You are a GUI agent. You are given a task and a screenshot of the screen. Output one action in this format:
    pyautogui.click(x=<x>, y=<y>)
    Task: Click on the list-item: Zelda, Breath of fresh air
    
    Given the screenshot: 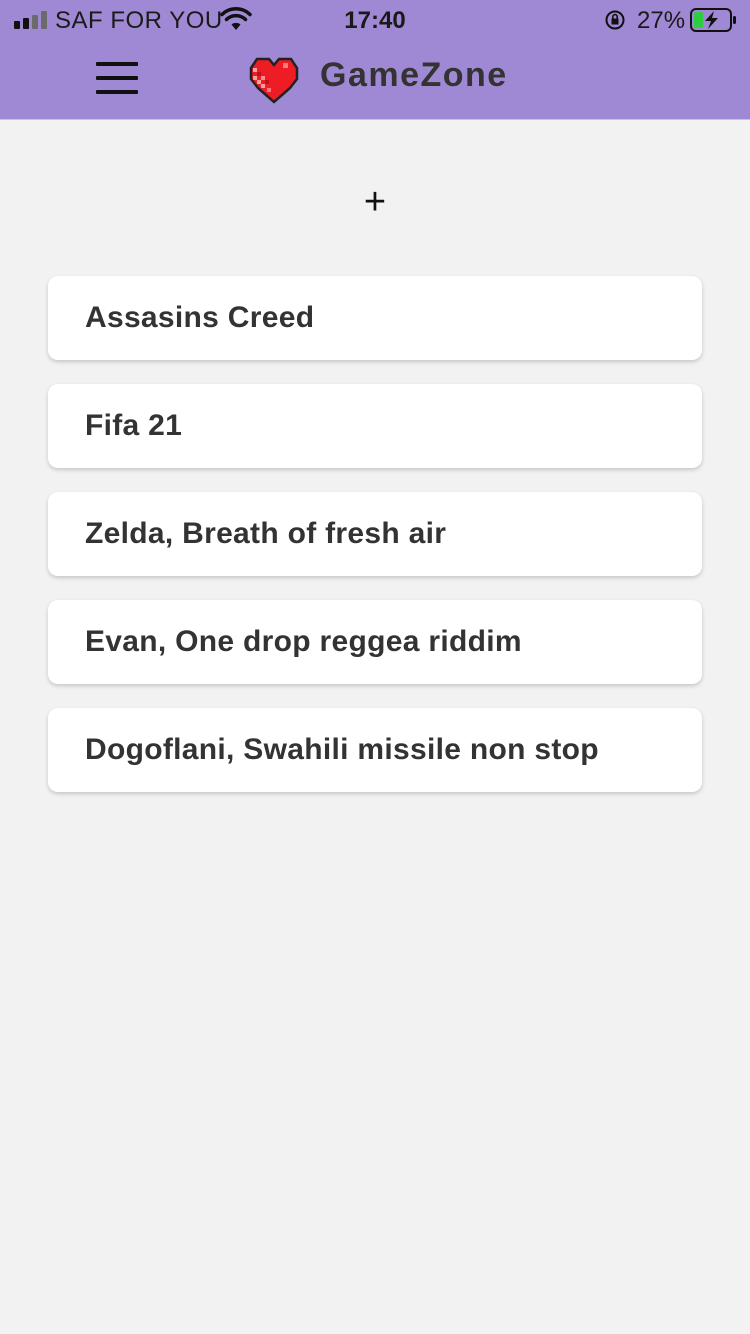 What is the action you would take?
    pyautogui.click(x=375, y=534)
    